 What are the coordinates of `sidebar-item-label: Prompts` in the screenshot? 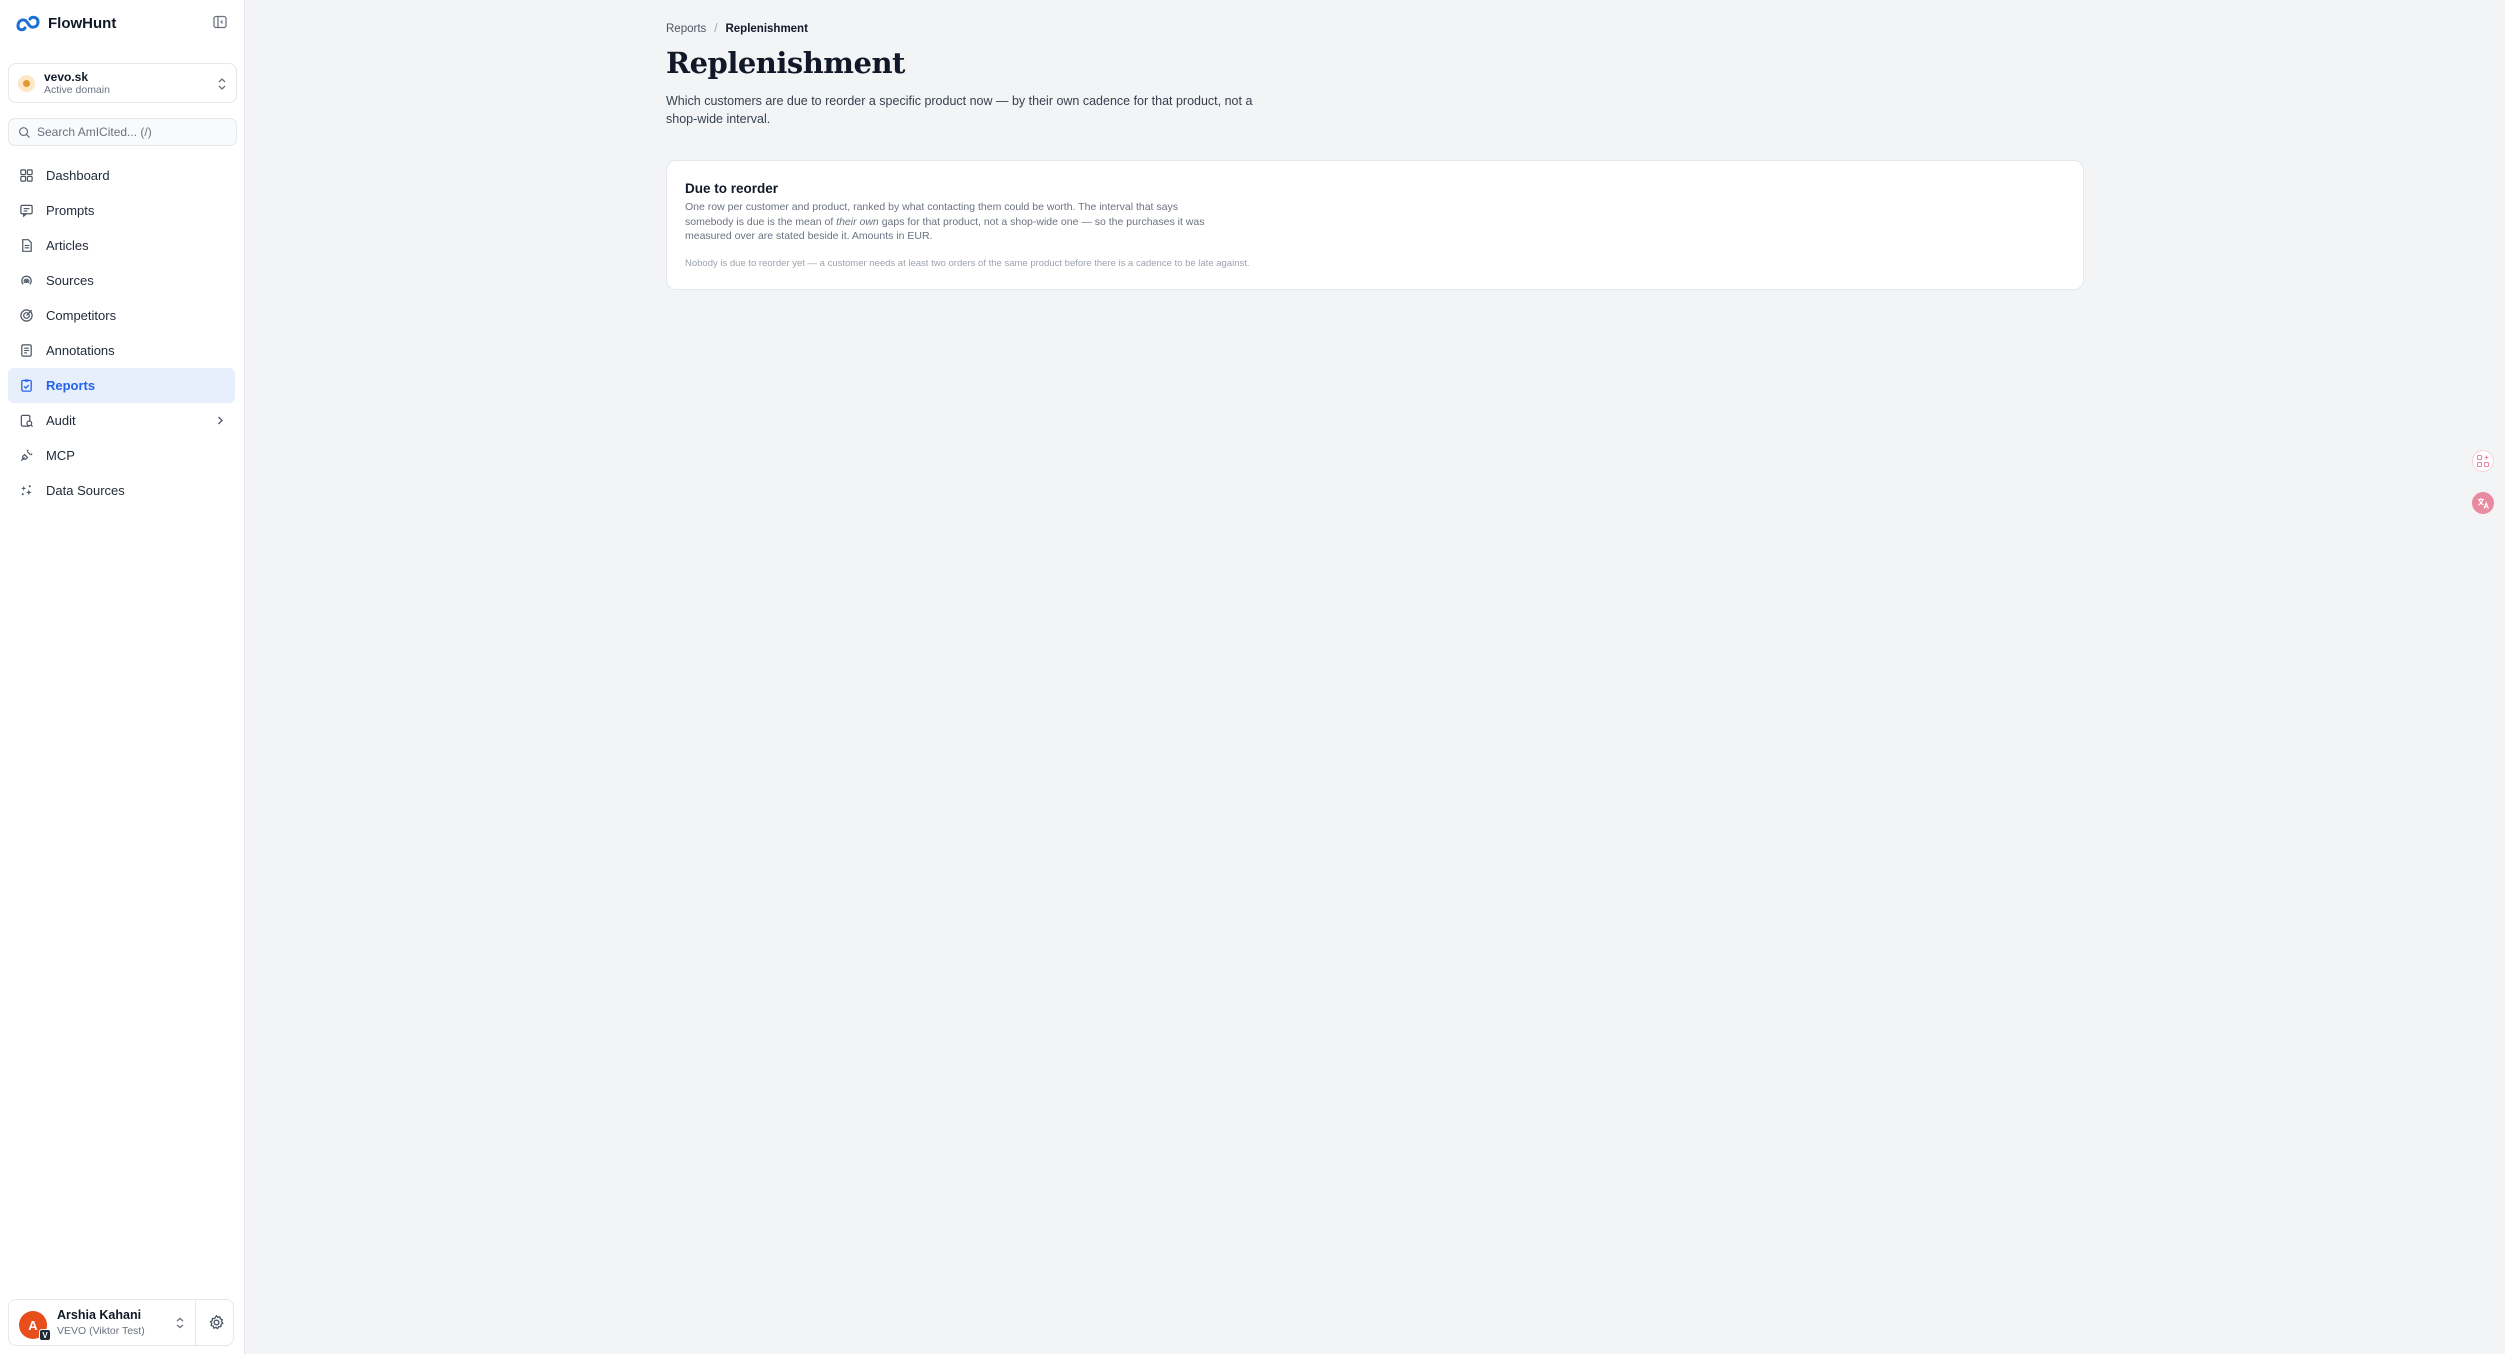 It's located at (70, 210).